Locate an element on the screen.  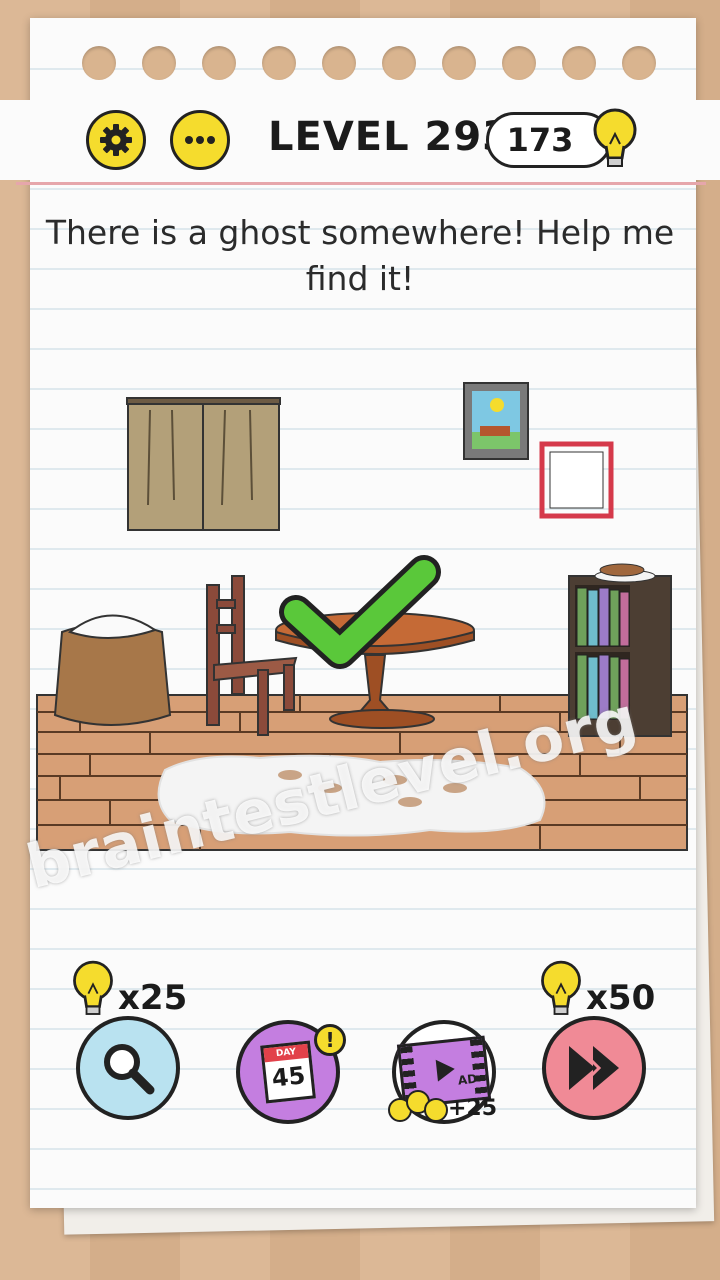
empty-frame is located at coordinates (576, 480).